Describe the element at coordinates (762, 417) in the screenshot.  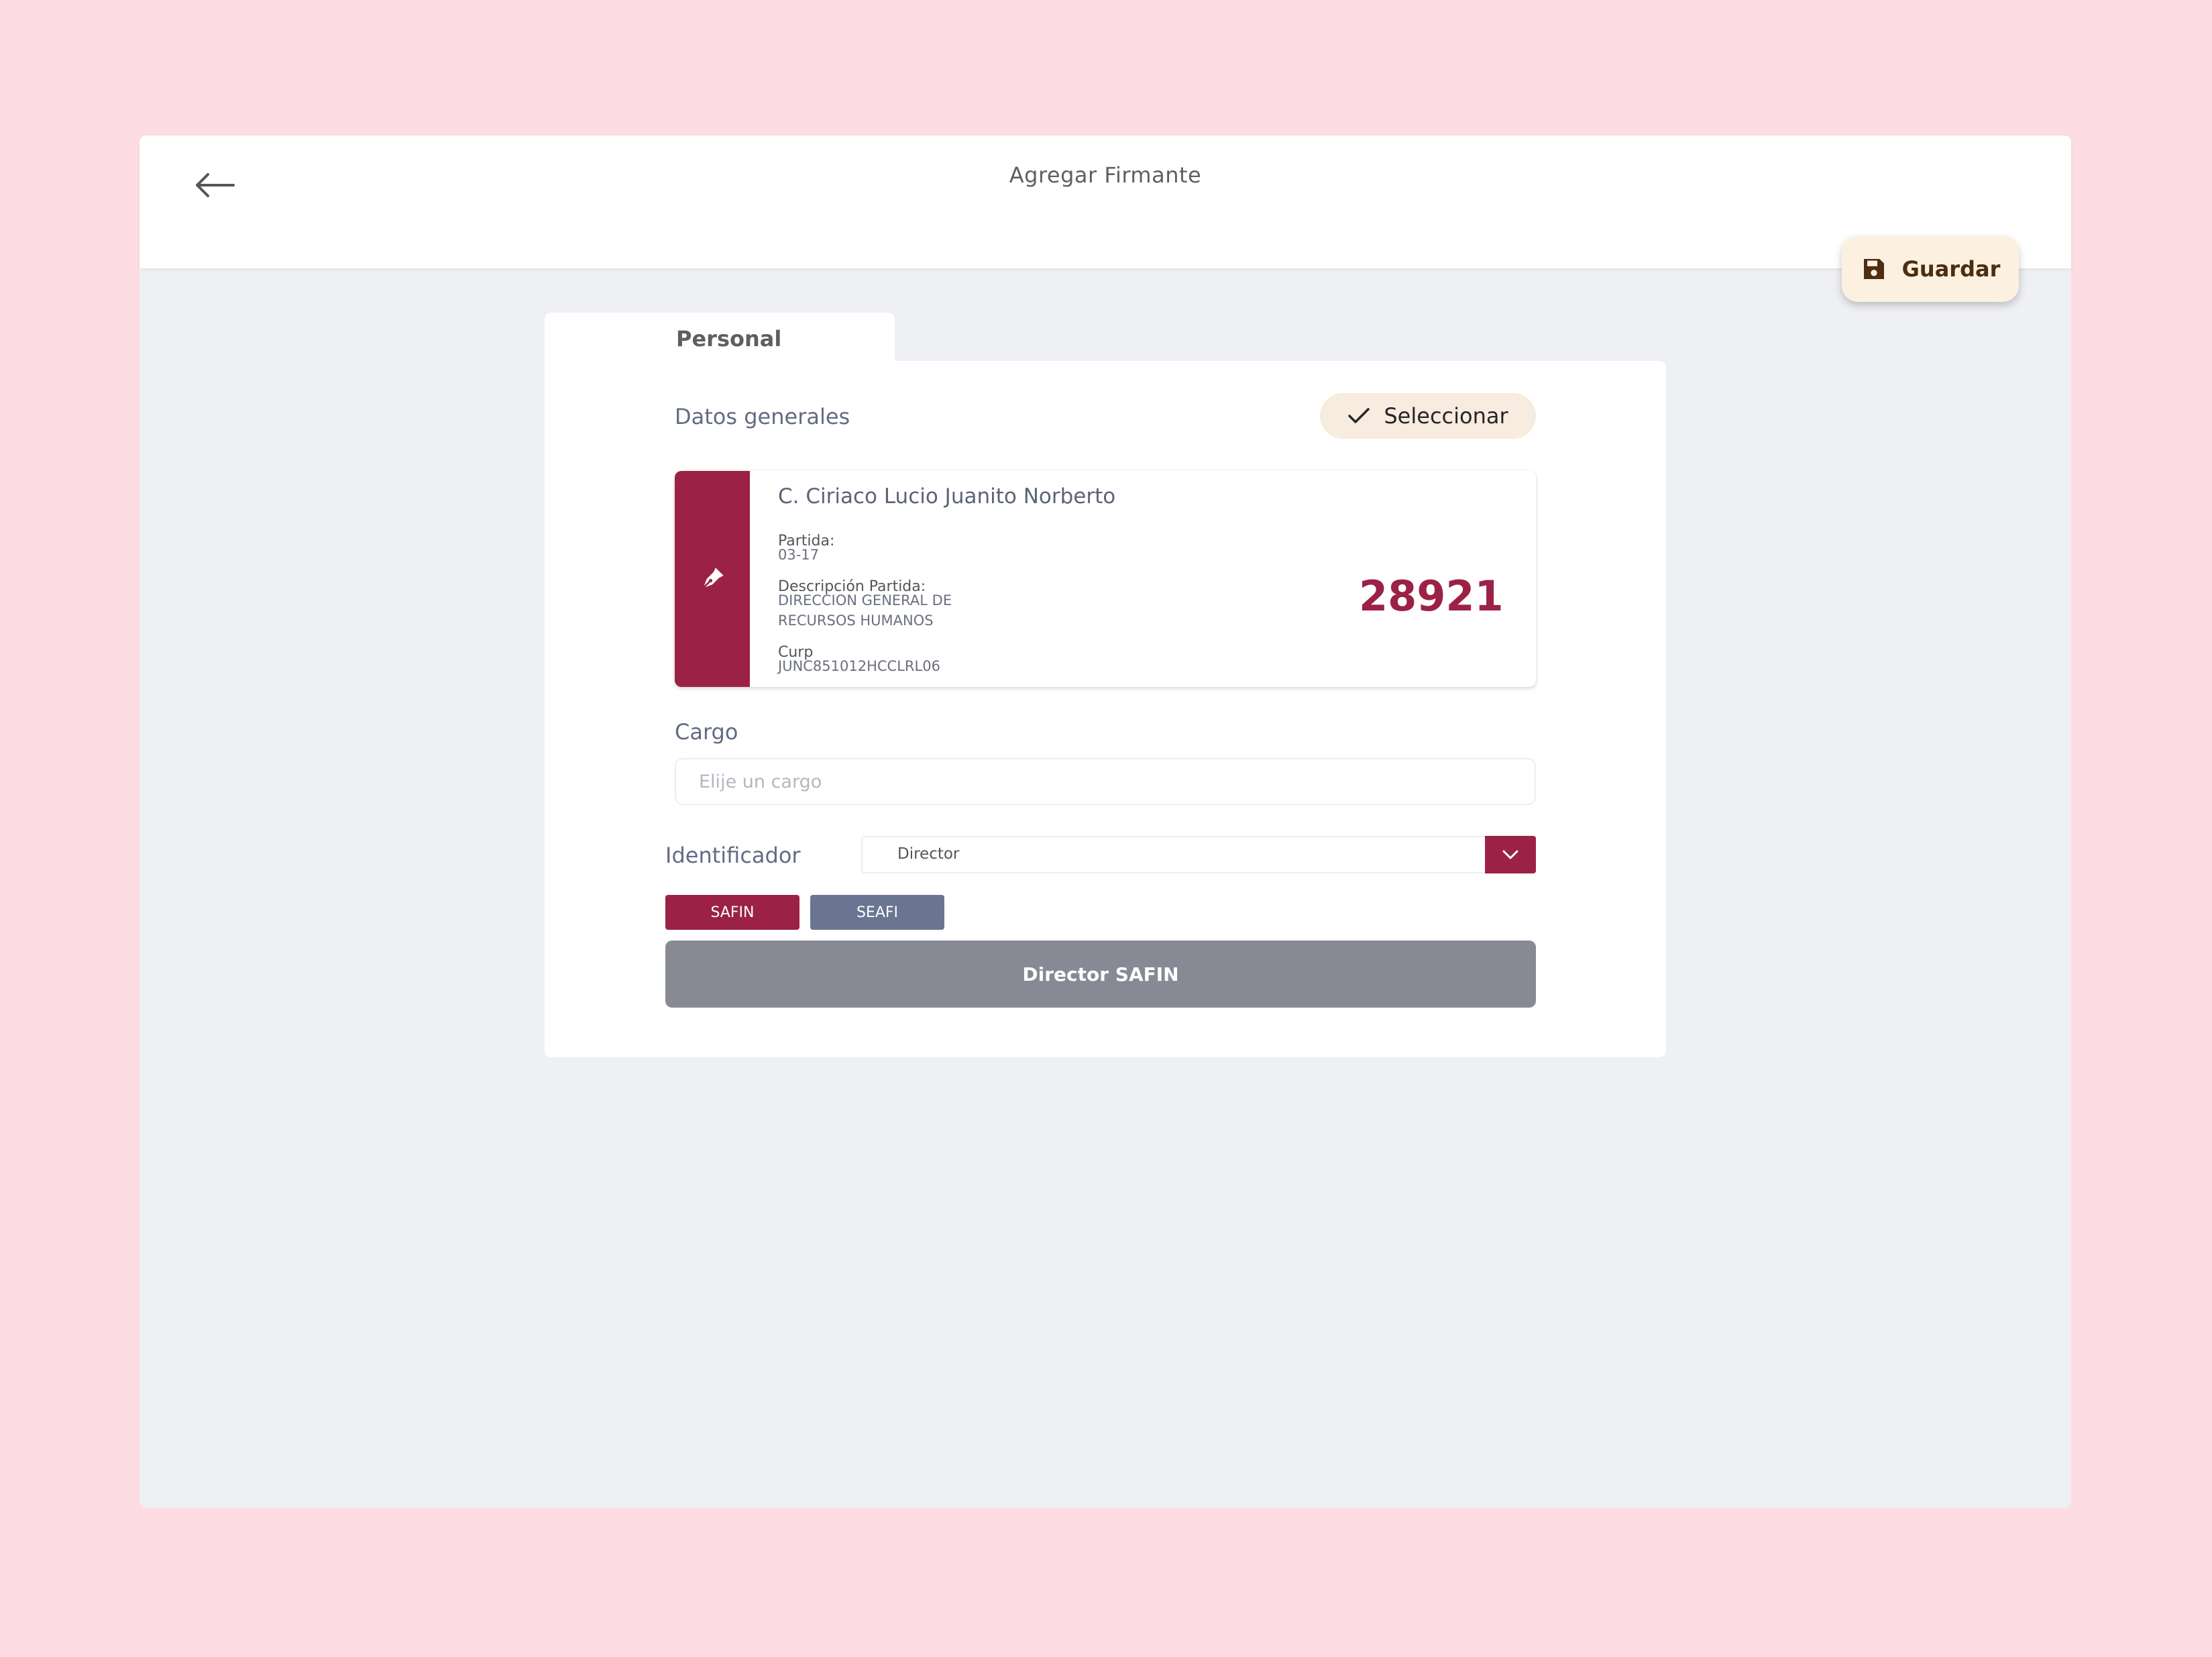
I see `section-title-datos-generales: Datos generales` at that location.